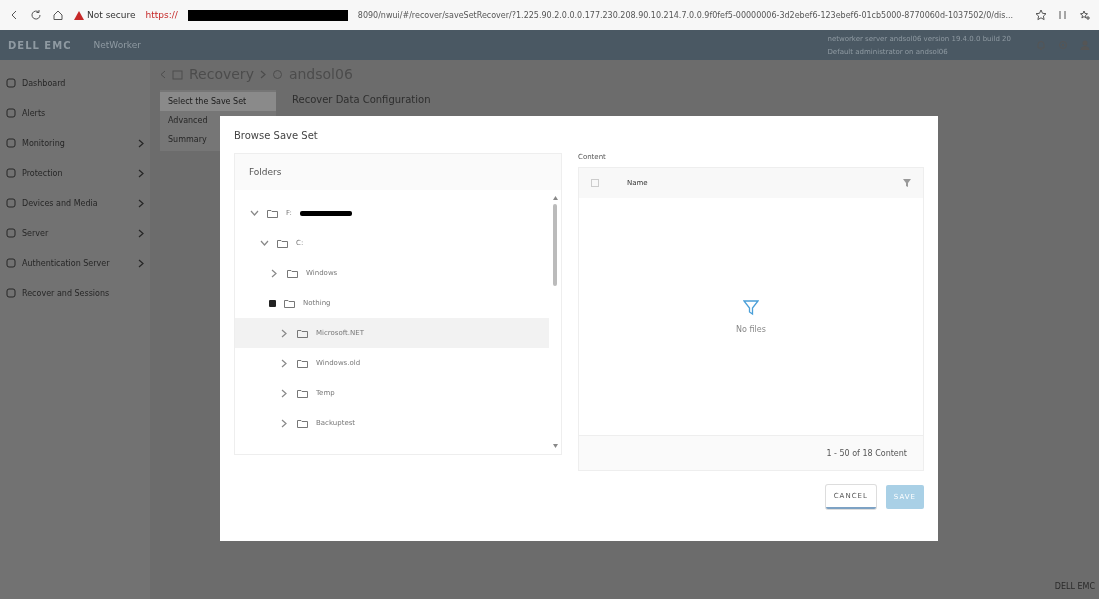 The image size is (1099, 599). What do you see at coordinates (265, 172) in the screenshot?
I see `panel-title: Folders` at bounding box center [265, 172].